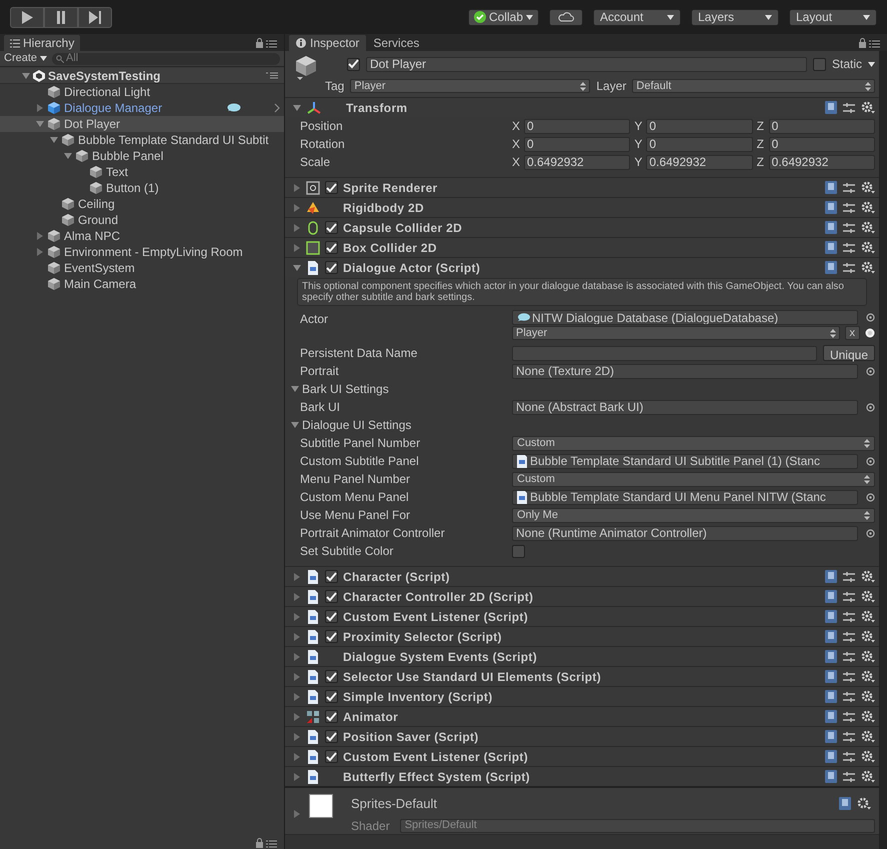  I want to click on component-header: Dialogue Actor (Script), so click(582, 267).